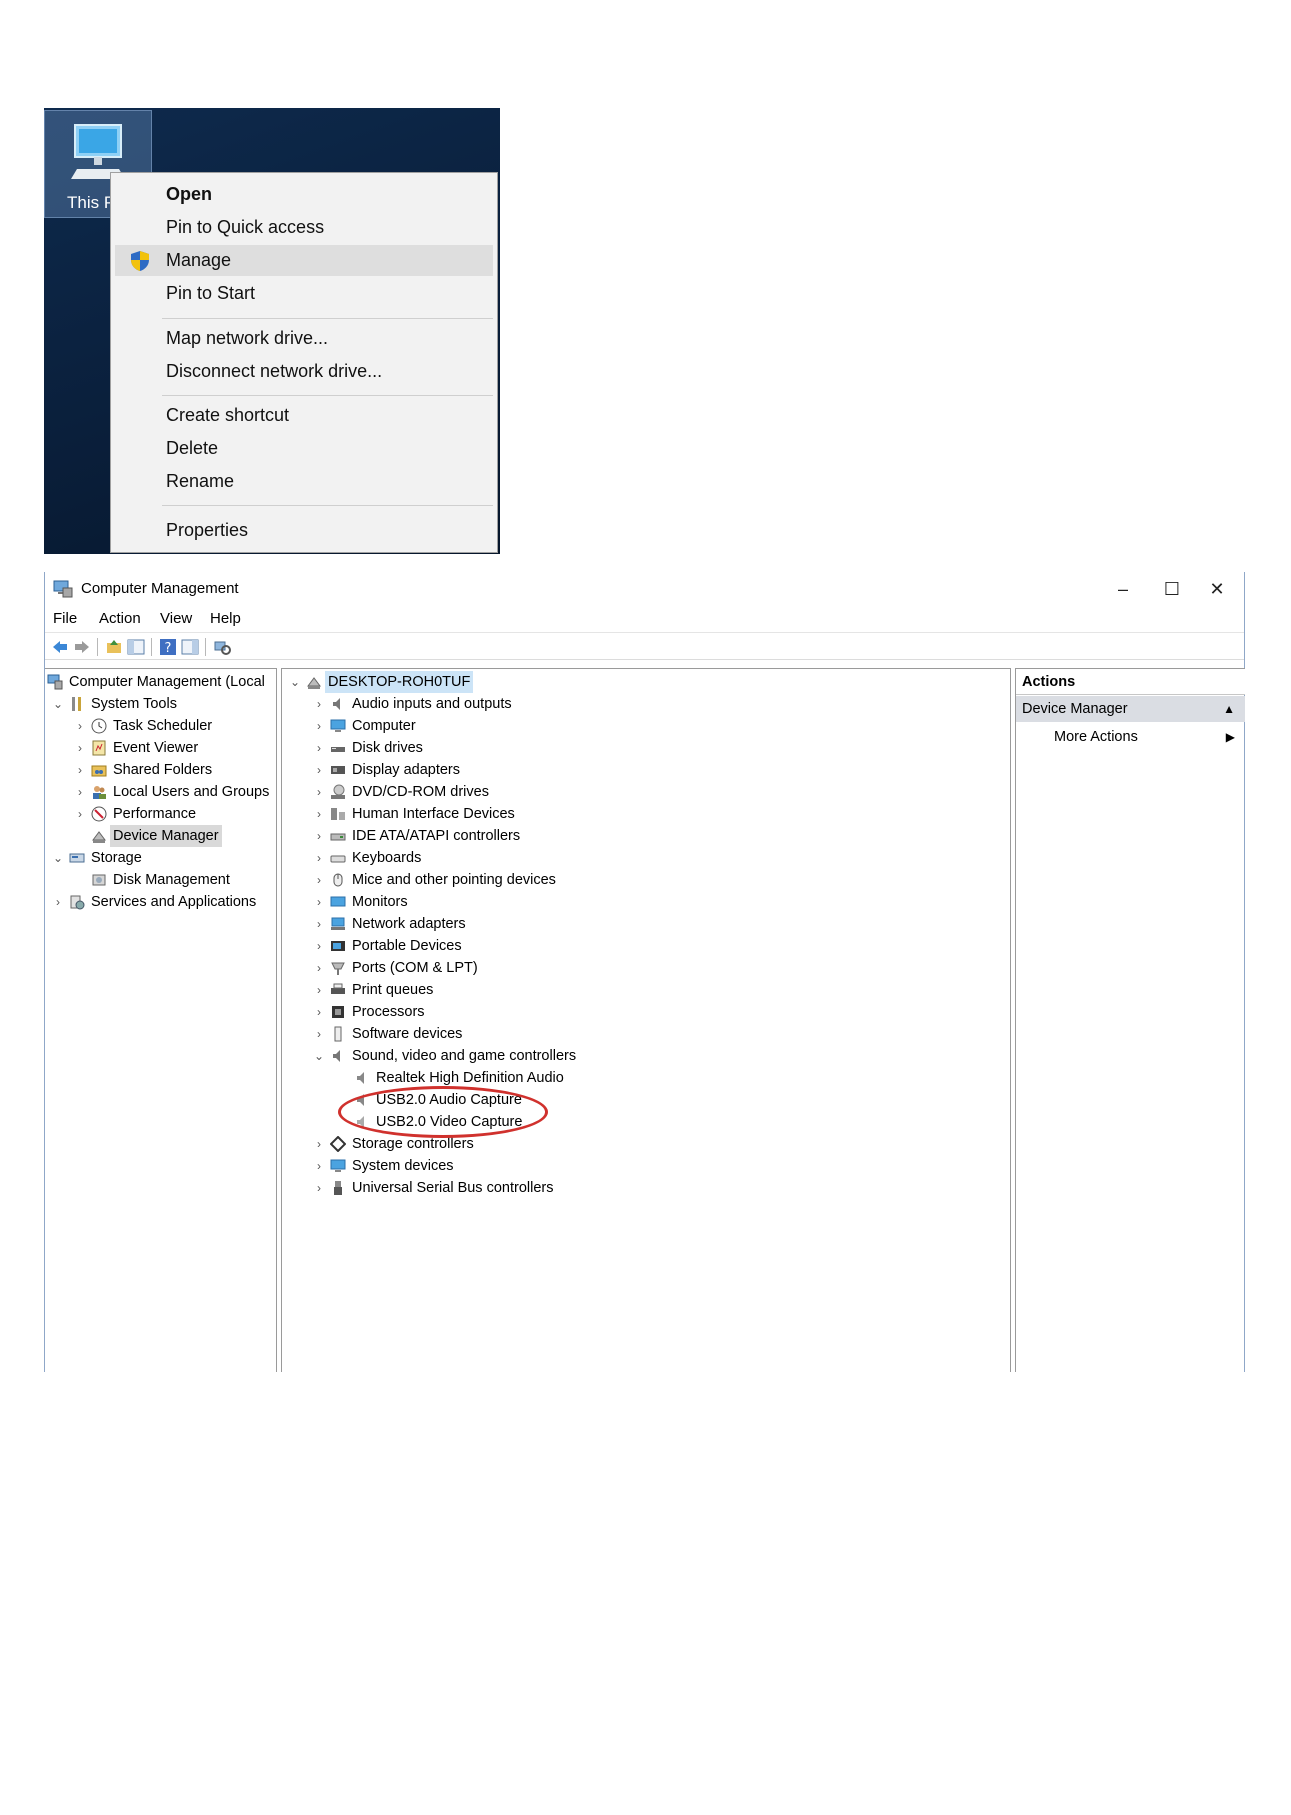  What do you see at coordinates (304, 293) in the screenshot?
I see `menu-item-pin-start: Pin to Start` at bounding box center [304, 293].